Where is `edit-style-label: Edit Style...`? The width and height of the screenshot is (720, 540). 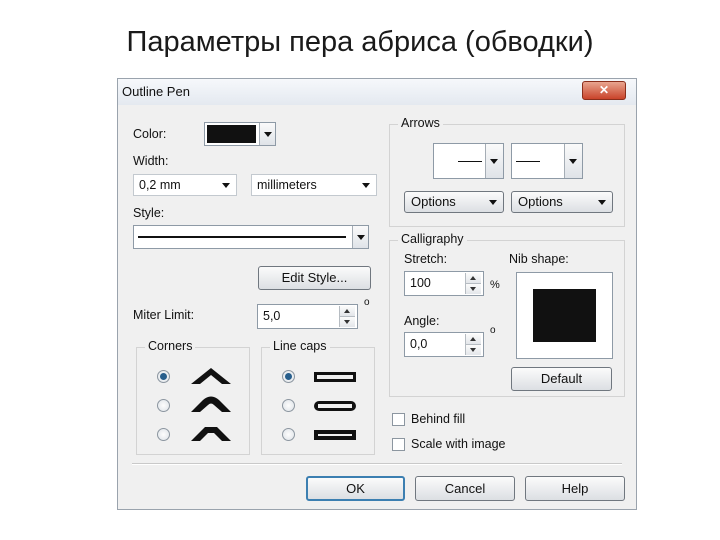 edit-style-label: Edit Style... is located at coordinates (314, 277).